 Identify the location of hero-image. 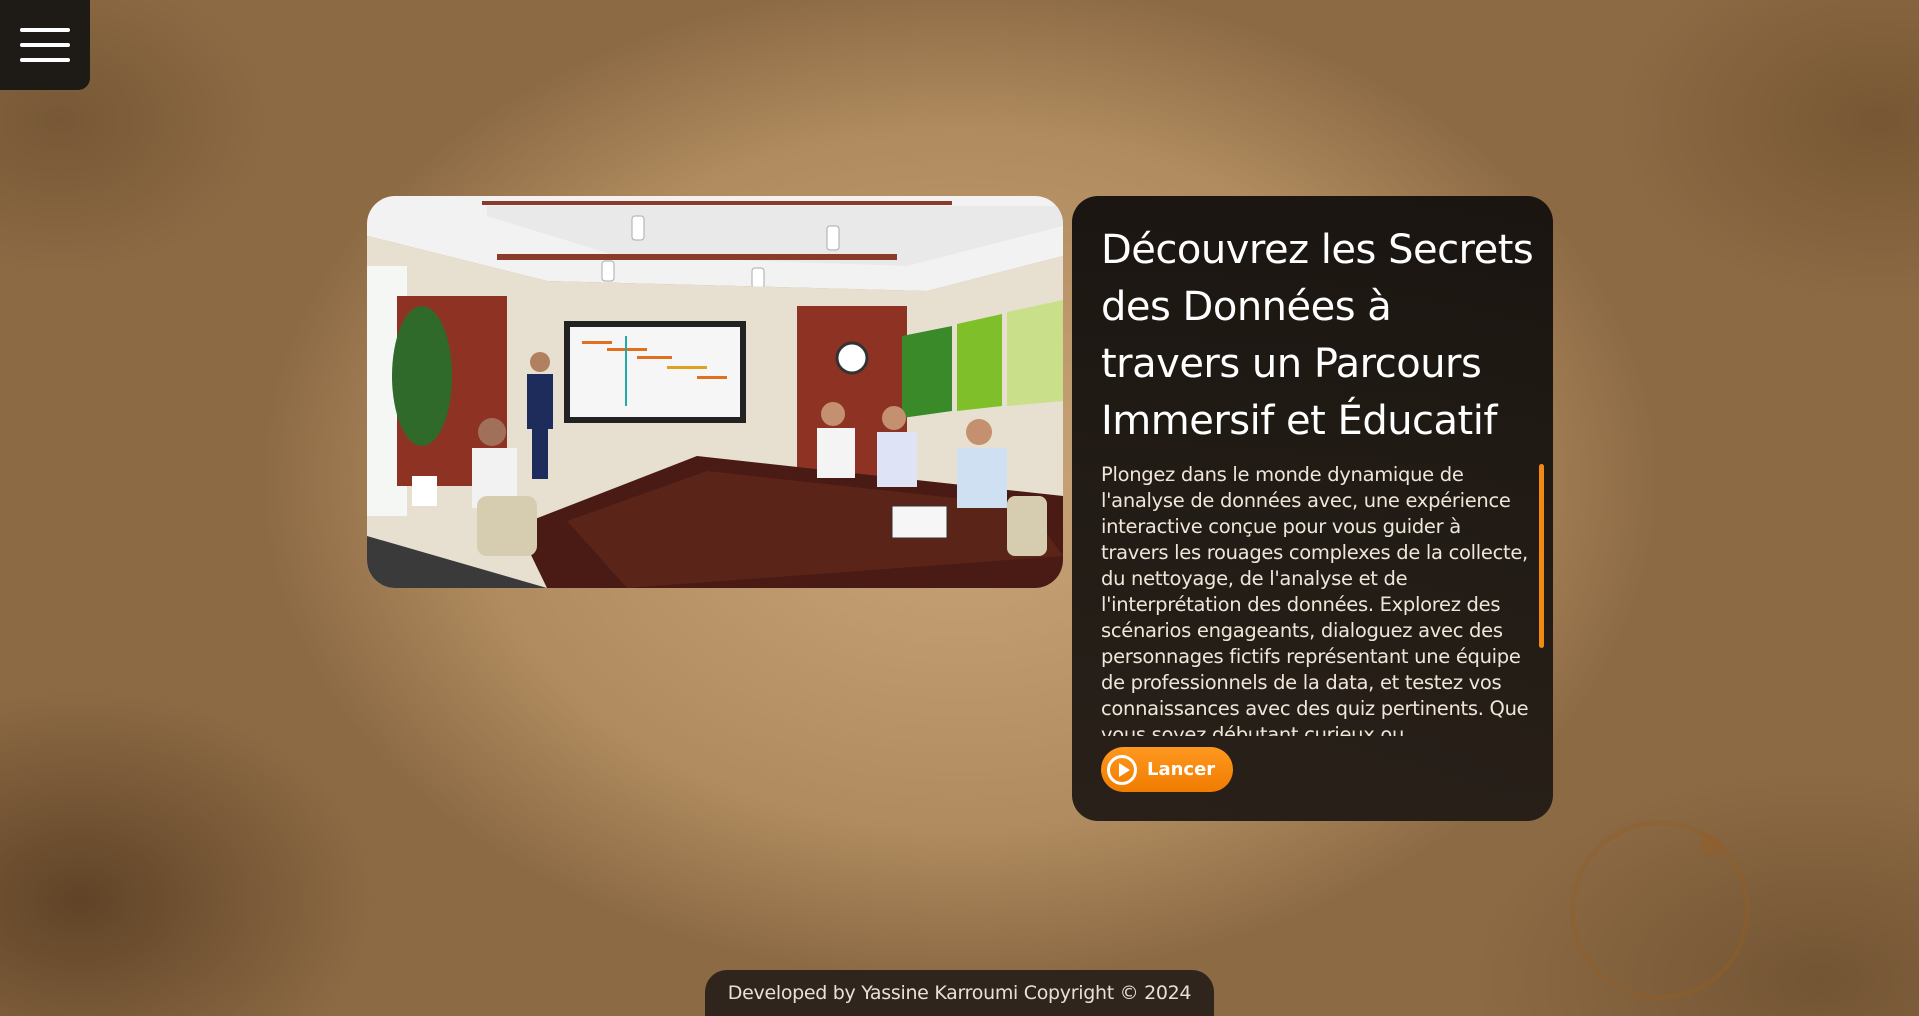
(715, 392).